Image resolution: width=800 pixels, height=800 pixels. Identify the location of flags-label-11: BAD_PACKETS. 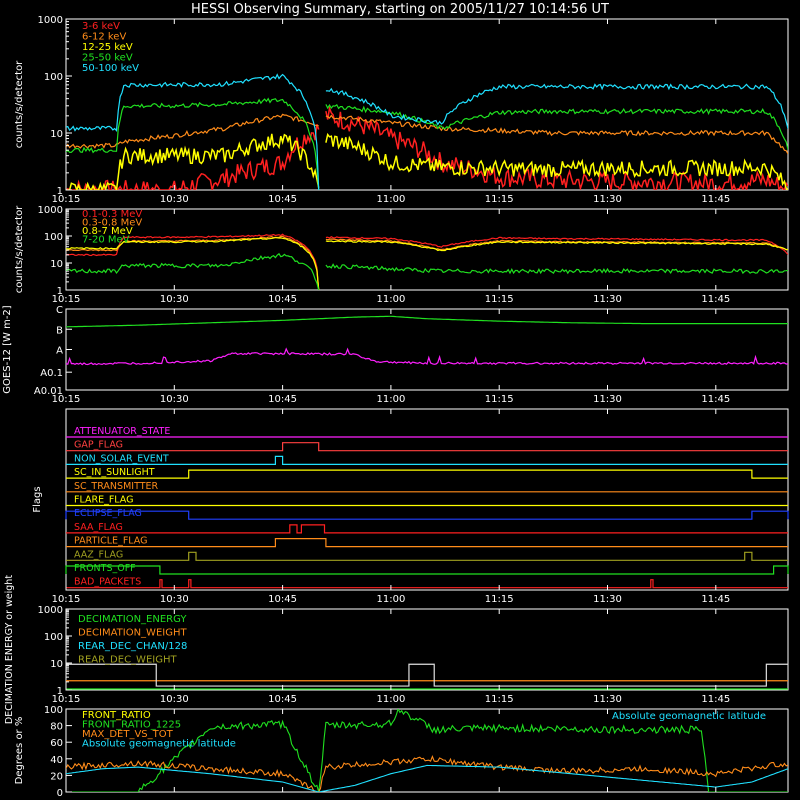
(107, 582).